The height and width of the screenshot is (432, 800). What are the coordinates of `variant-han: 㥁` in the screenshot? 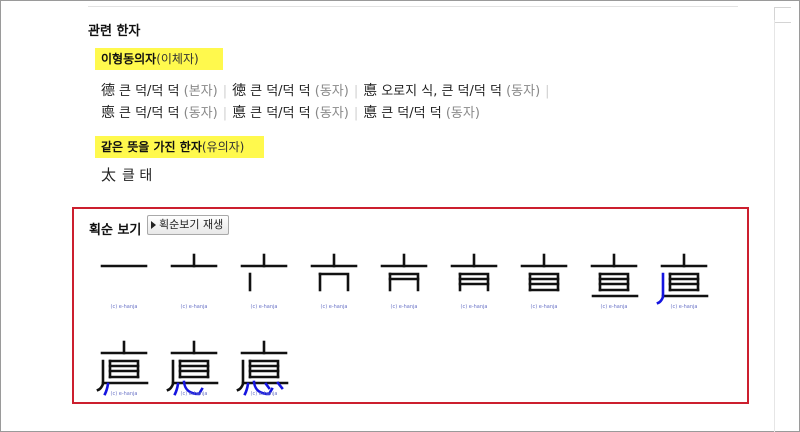 It's located at (108, 113).